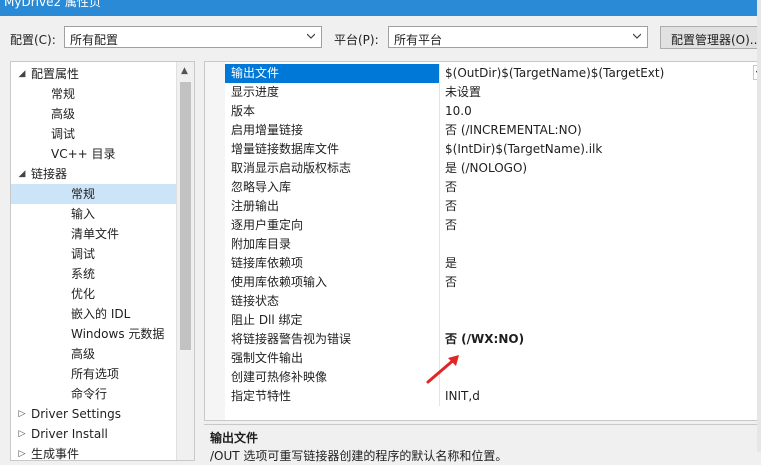 The image size is (761, 465). What do you see at coordinates (184, 71) in the screenshot?
I see `scroll-up-icon: ▲` at bounding box center [184, 71].